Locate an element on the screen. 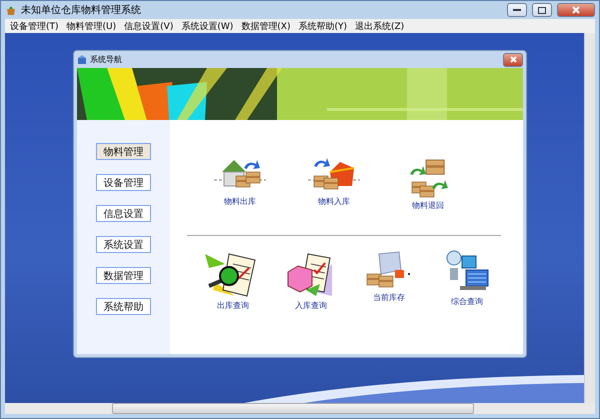 This screenshot has height=419, width=600. menu-item: 数据管理(X) is located at coordinates (267, 26).